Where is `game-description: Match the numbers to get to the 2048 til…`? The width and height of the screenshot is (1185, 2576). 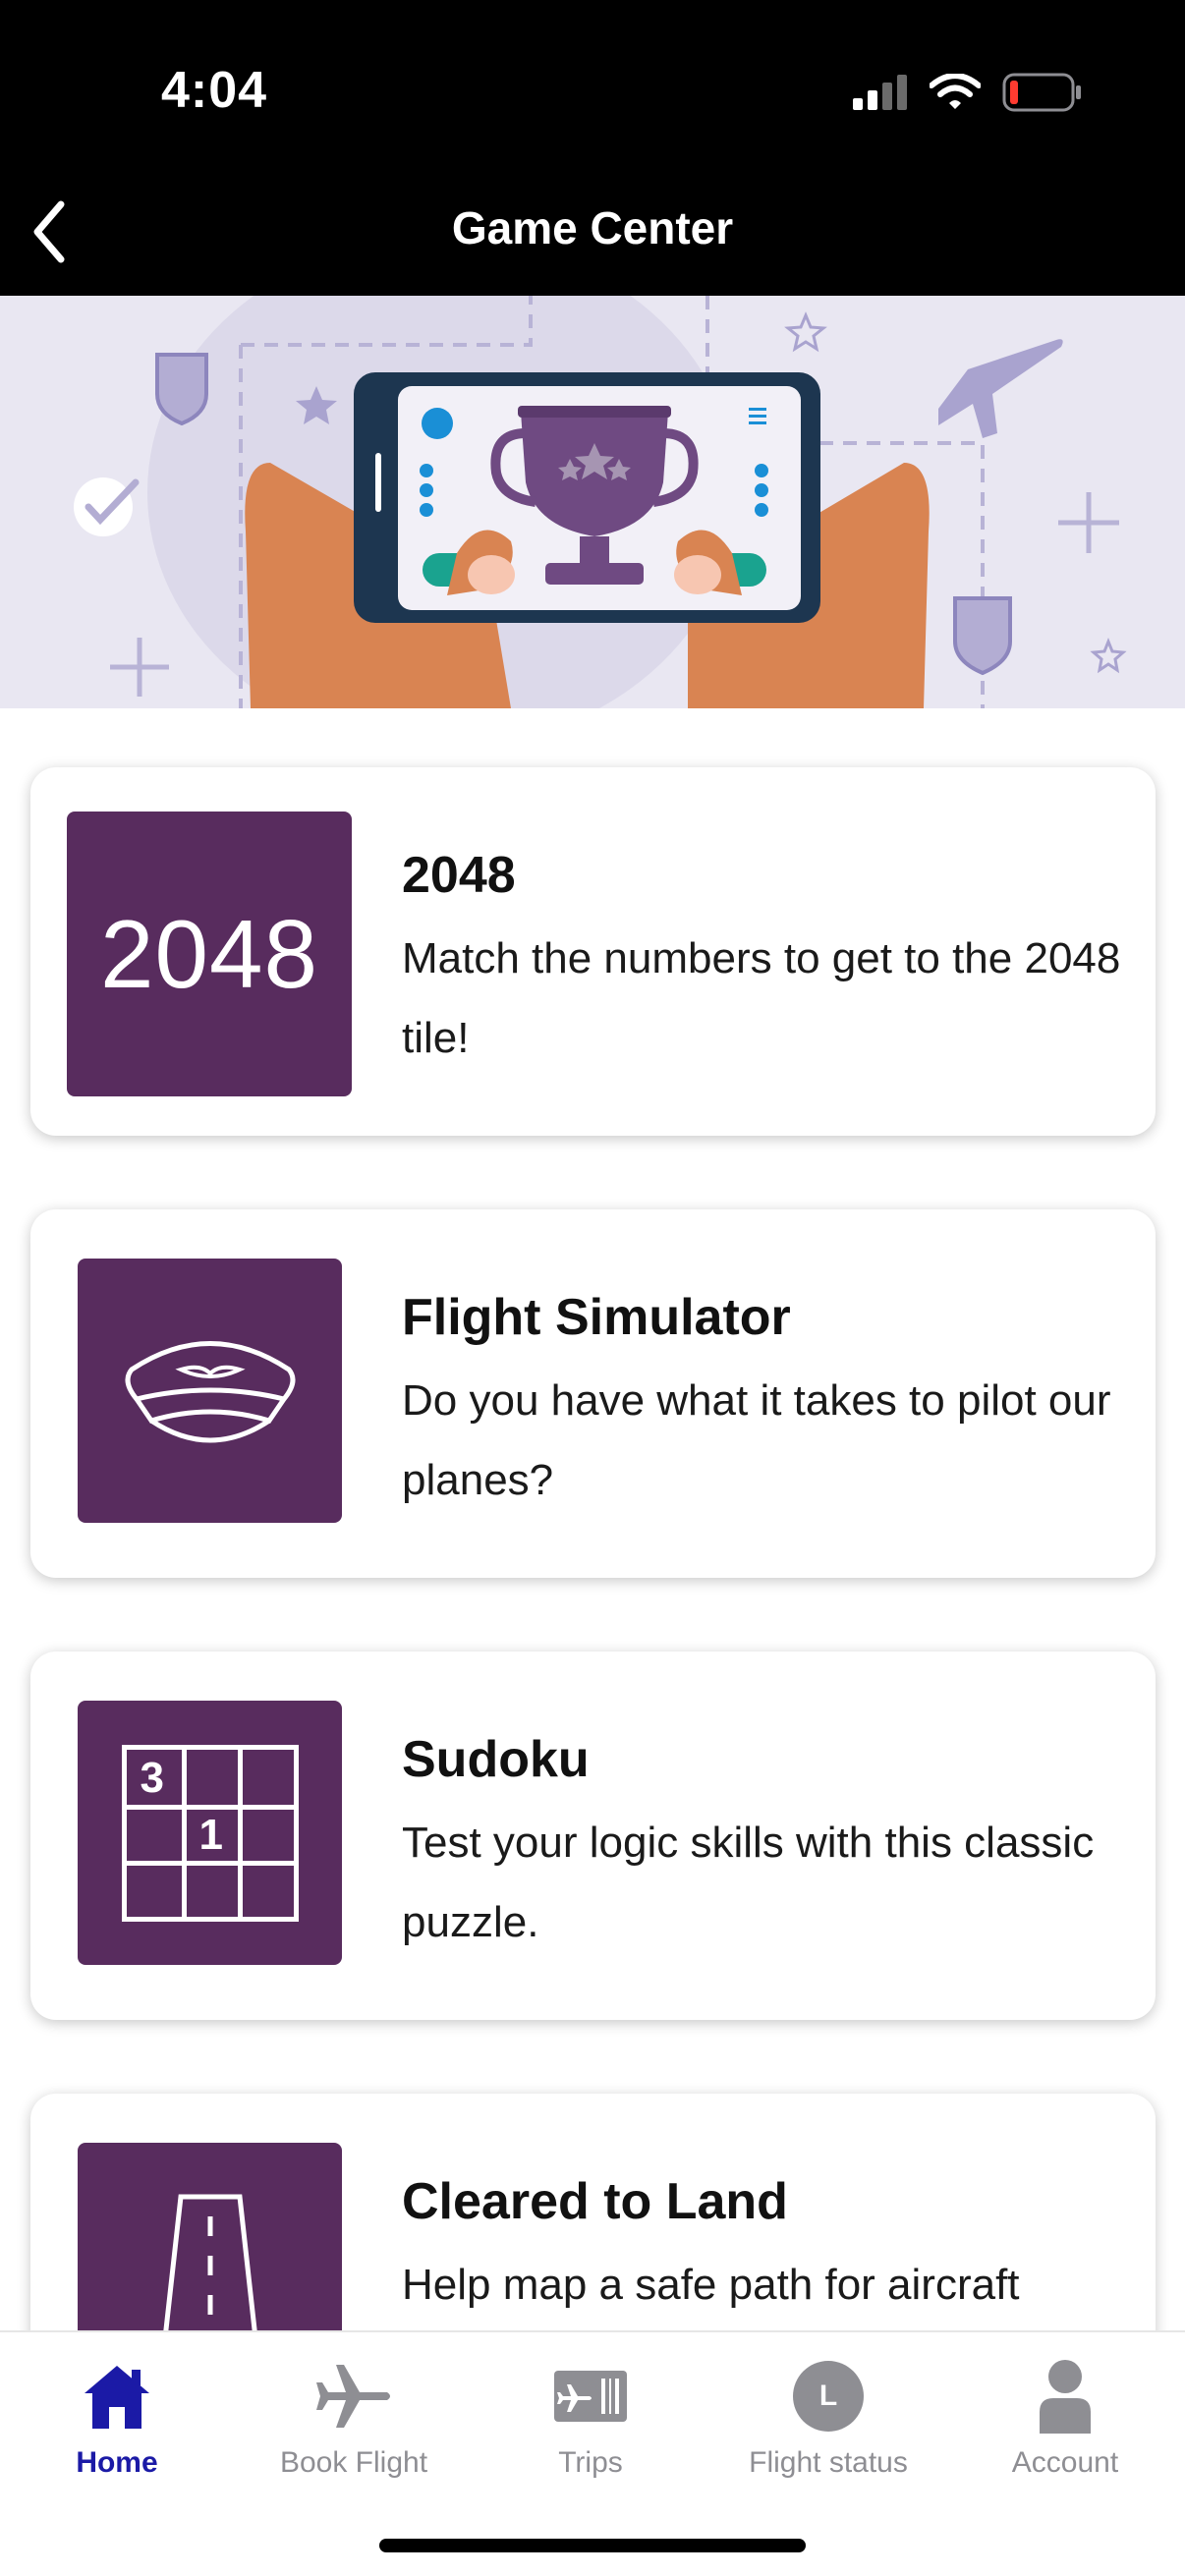 game-description: Match the numbers to get to the 2048 til… is located at coordinates (761, 998).